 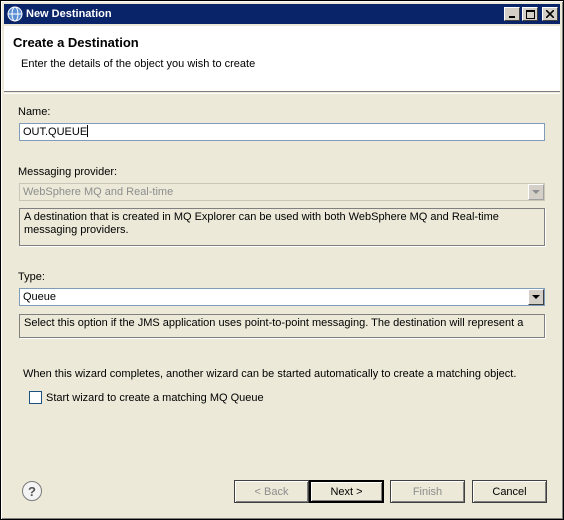 What do you see at coordinates (282, 297) in the screenshot?
I see `type-select: Queue` at bounding box center [282, 297].